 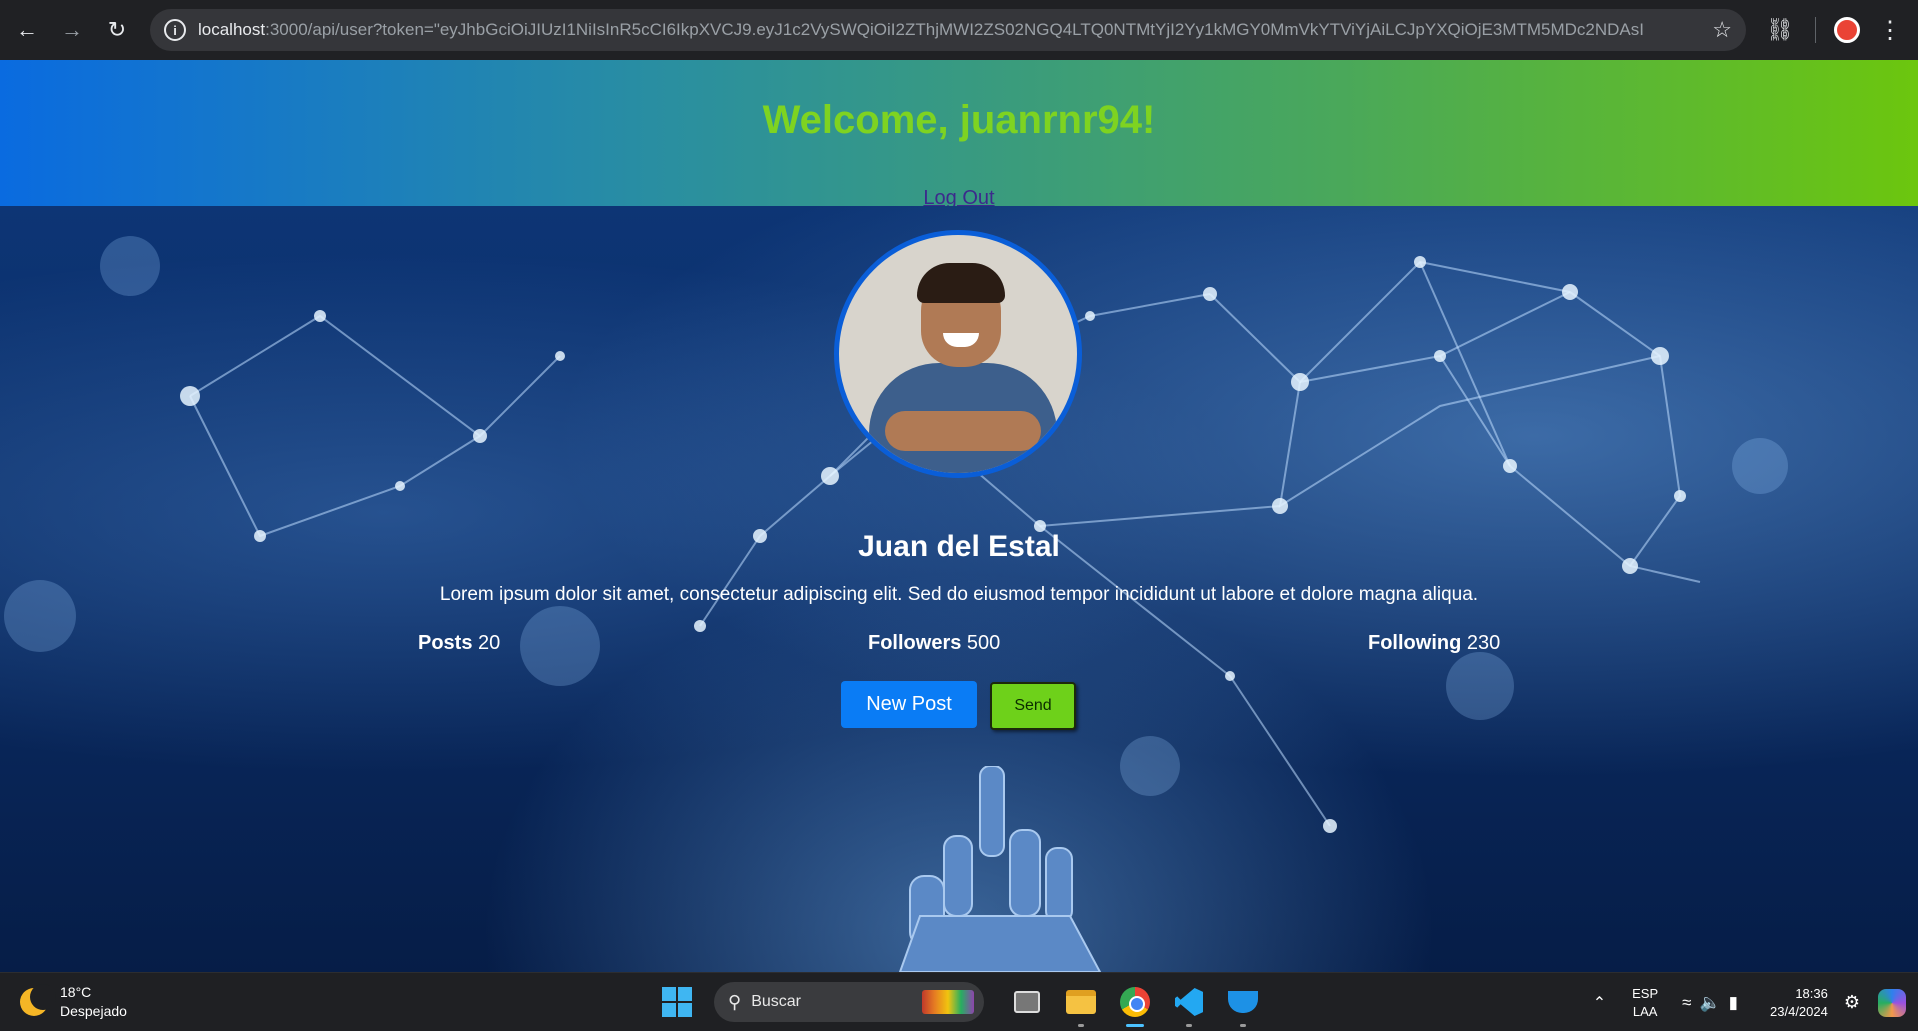 I want to click on search-highlight-icon, so click(x=948, y=1002).